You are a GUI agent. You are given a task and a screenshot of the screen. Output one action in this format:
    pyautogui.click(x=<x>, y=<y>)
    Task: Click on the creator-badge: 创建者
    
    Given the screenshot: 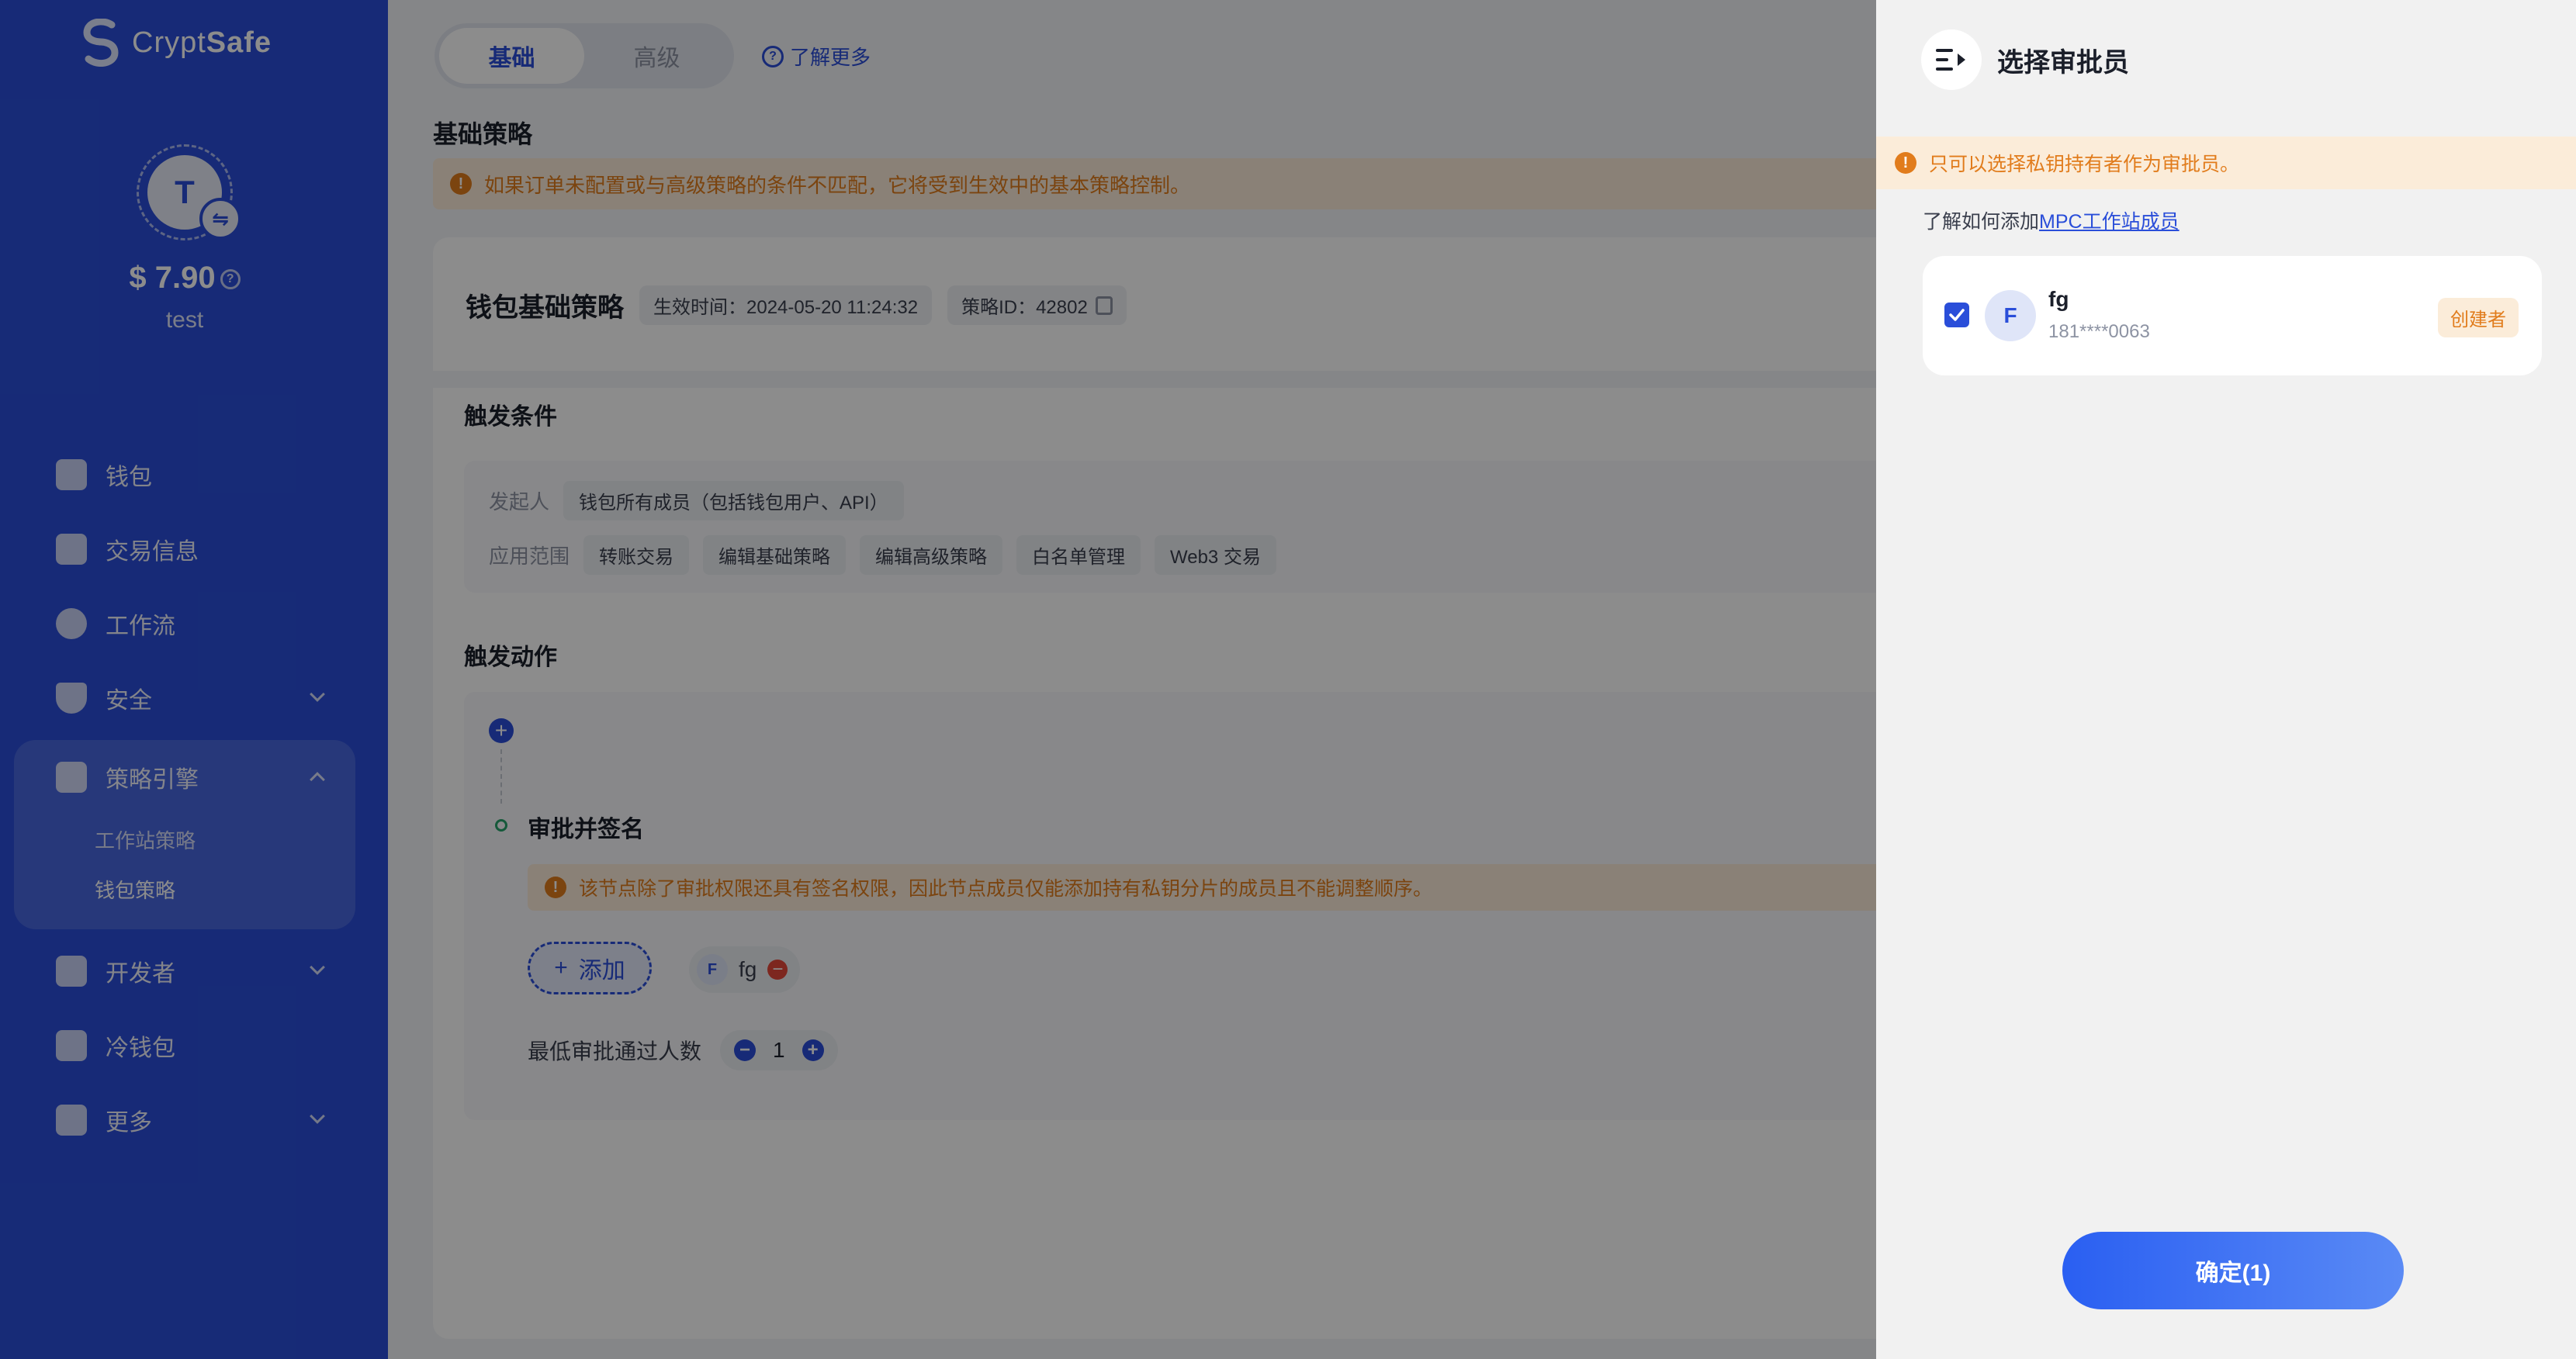 What is the action you would take?
    pyautogui.click(x=2478, y=317)
    